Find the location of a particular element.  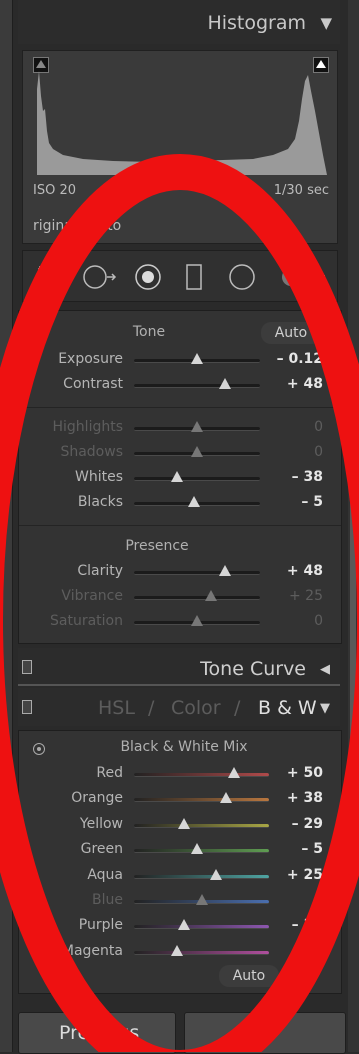

slider-row-vibrance: Vibrance + 25 is located at coordinates (180, 597).